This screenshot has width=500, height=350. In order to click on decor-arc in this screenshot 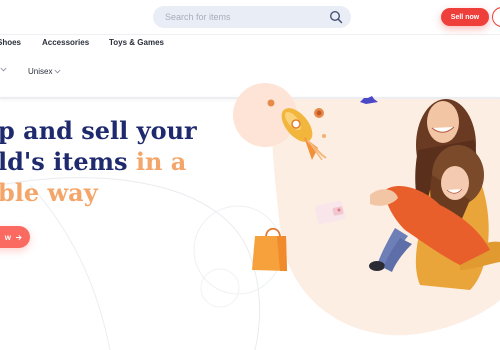, I will do `click(70, 267)`.